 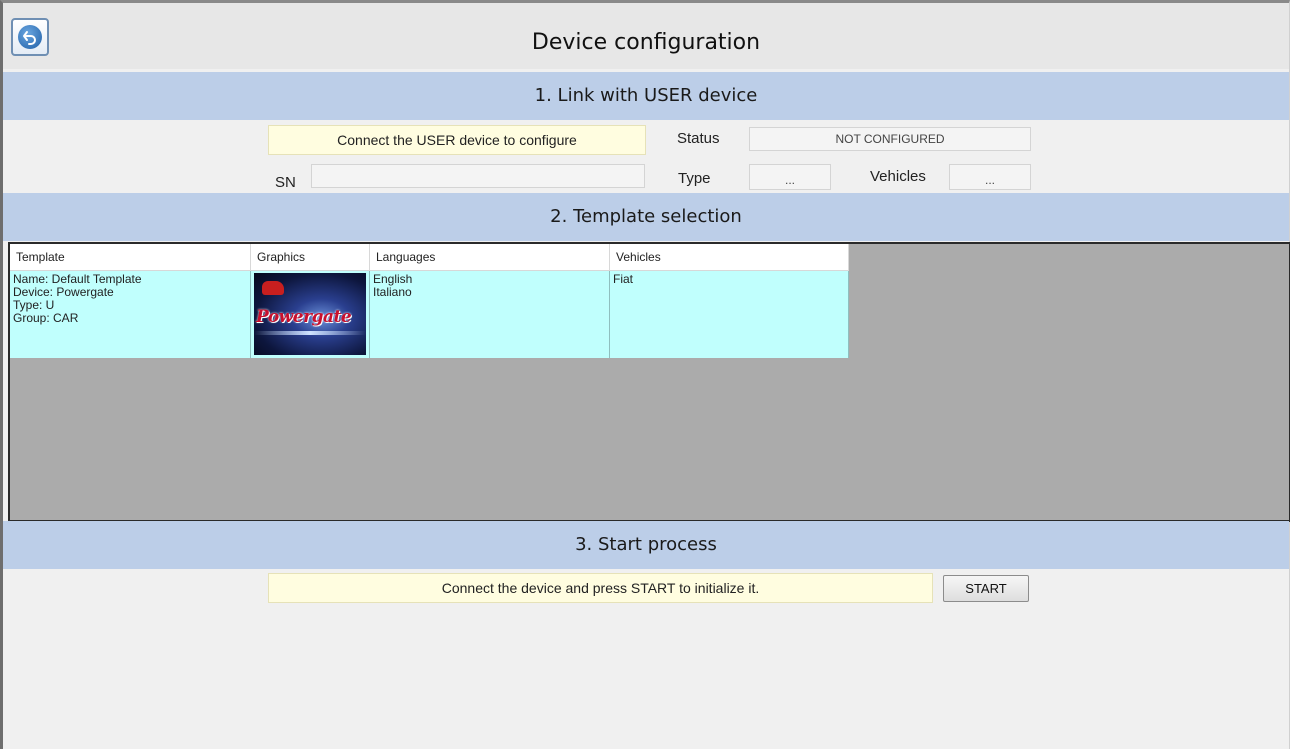 What do you see at coordinates (694, 178) in the screenshot?
I see `type-label: Type` at bounding box center [694, 178].